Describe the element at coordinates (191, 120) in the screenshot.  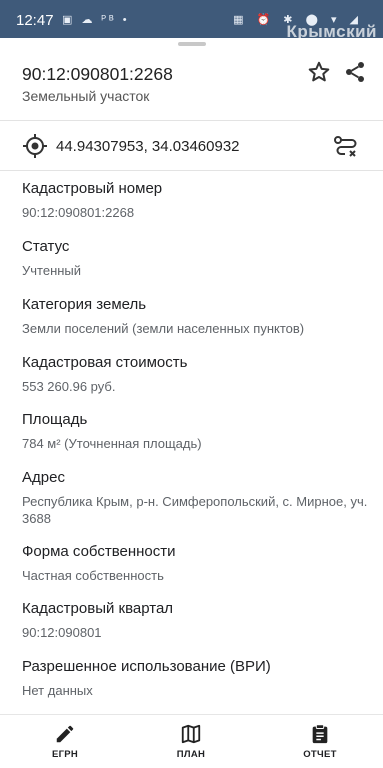
I see `header-divider` at that location.